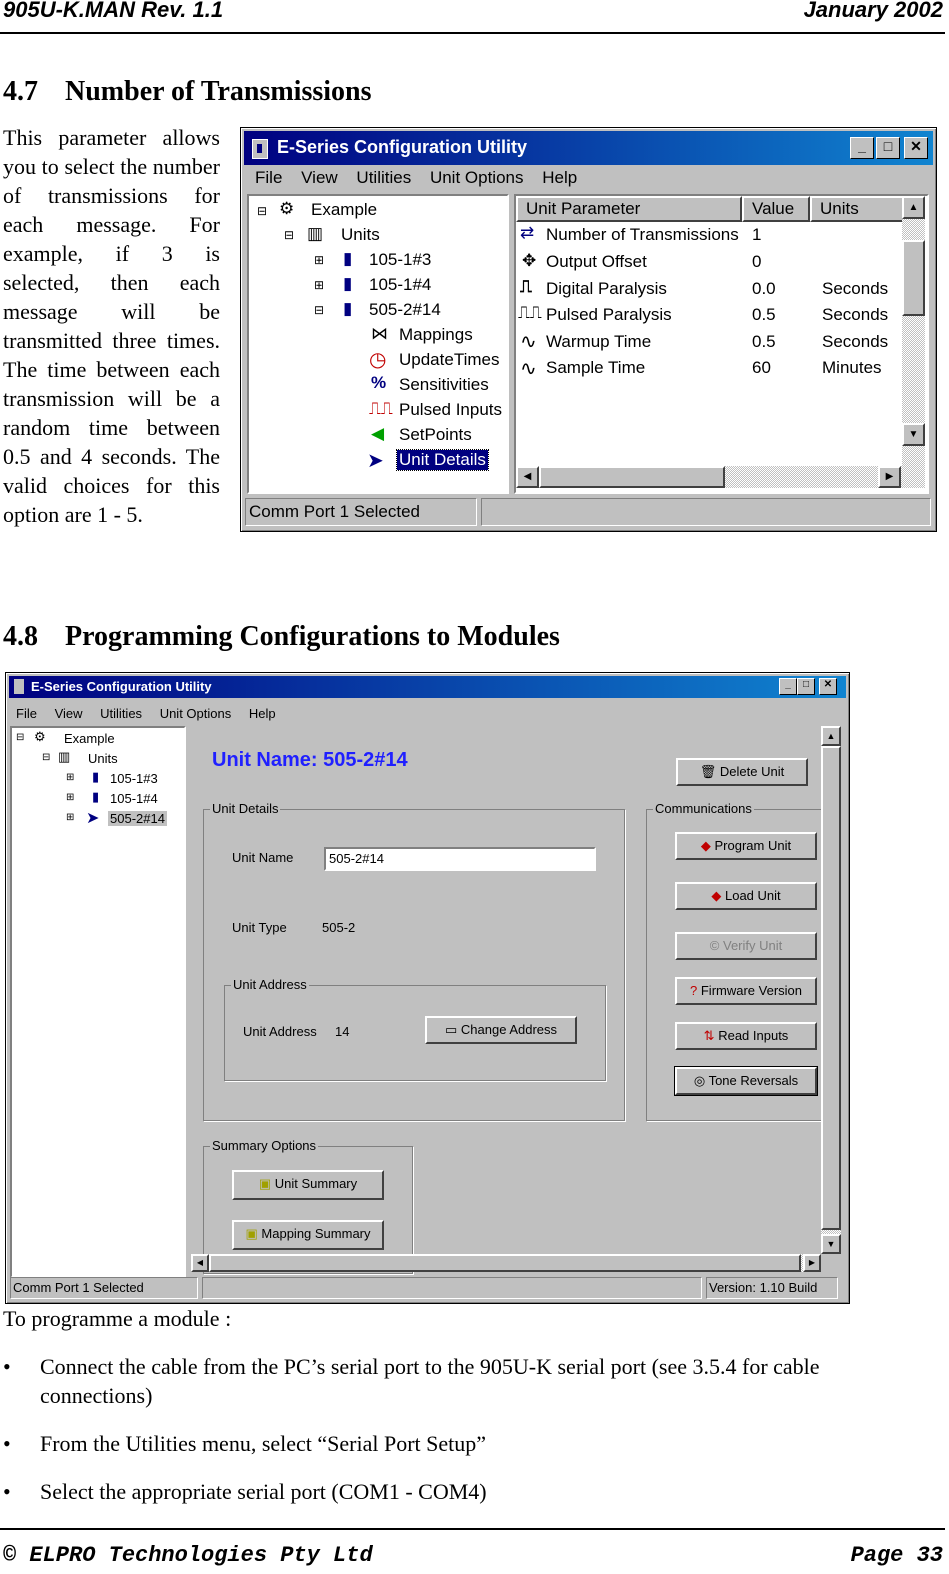 The height and width of the screenshot is (1574, 949). Describe the element at coordinates (381, 408) in the screenshot. I see `pulse-icon: ⎍⎍` at that location.